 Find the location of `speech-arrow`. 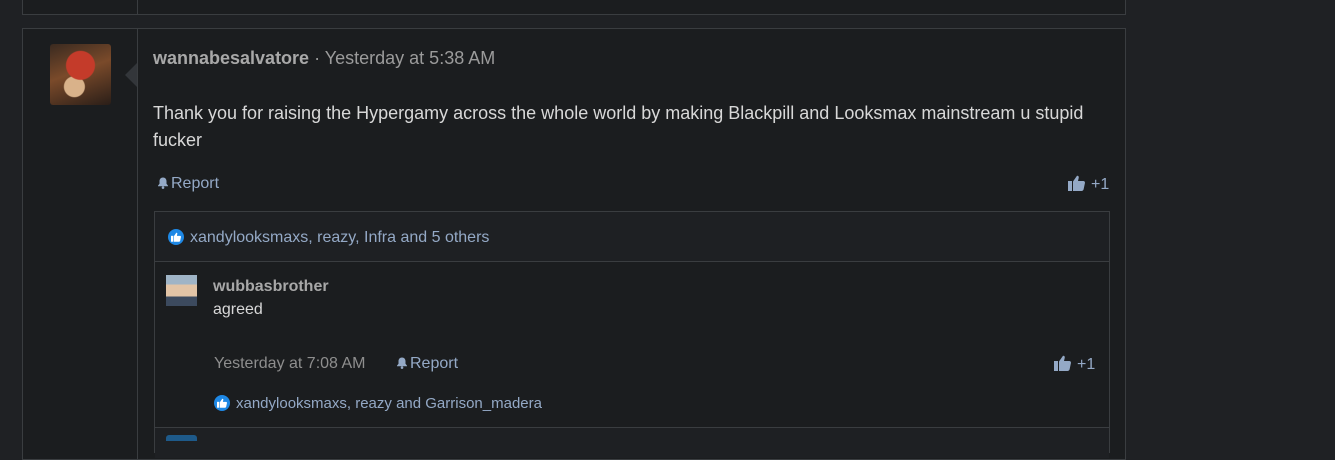

speech-arrow is located at coordinates (131, 75).